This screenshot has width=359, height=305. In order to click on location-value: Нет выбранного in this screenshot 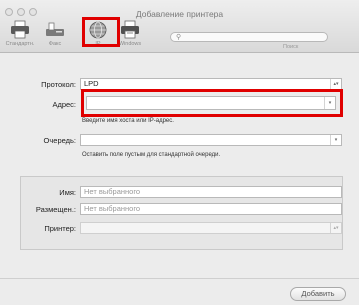, I will do `click(112, 208)`.